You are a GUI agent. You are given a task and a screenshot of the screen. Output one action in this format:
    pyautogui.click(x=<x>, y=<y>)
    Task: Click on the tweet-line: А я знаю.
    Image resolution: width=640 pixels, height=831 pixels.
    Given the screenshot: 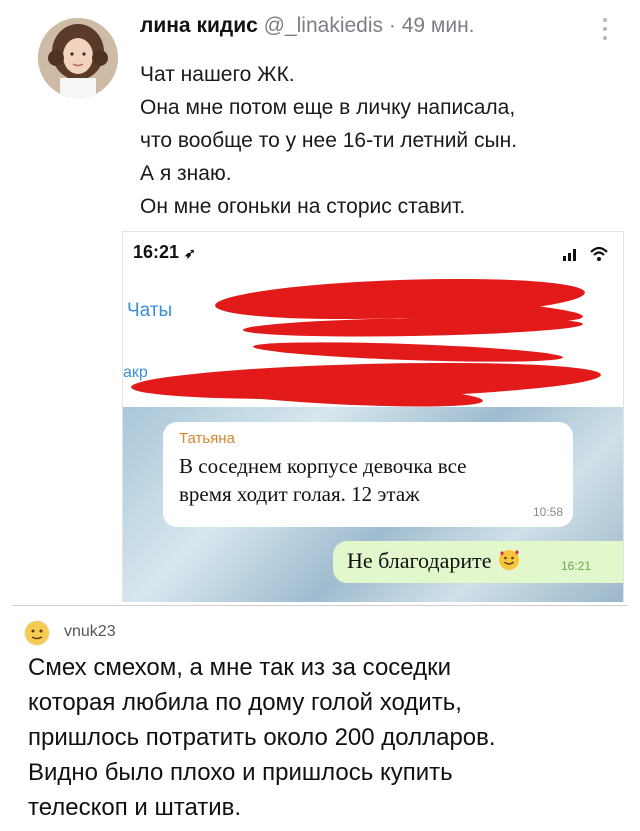 What is the action you would take?
    pyautogui.click(x=186, y=173)
    